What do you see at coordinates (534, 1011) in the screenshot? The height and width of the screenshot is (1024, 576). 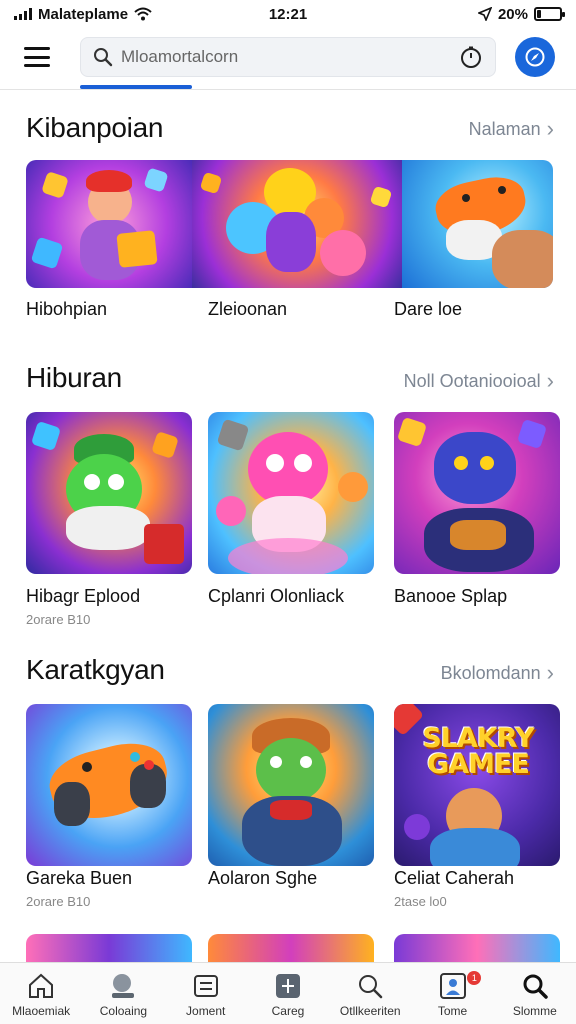 I see `nav-label: Slomme` at bounding box center [534, 1011].